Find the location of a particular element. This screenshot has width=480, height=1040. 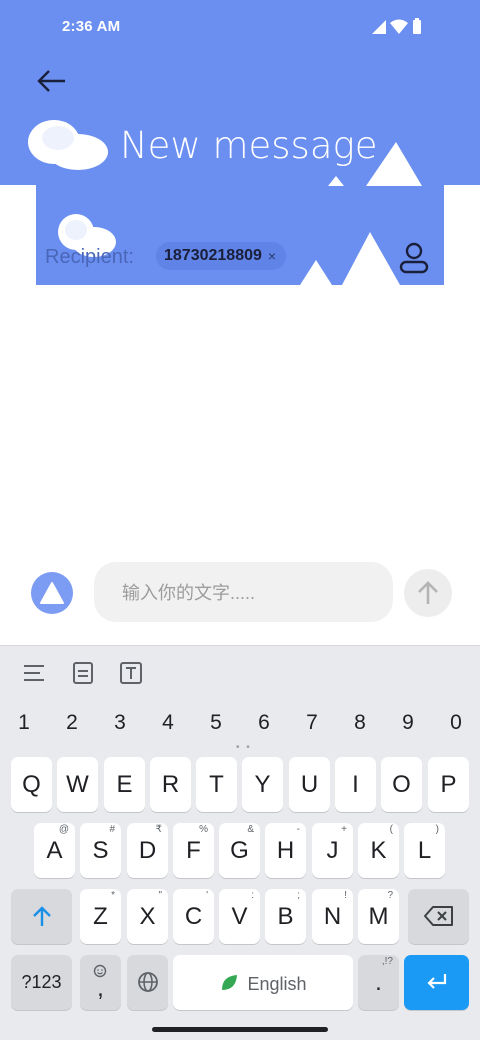

key-q: Q is located at coordinates (31, 784).